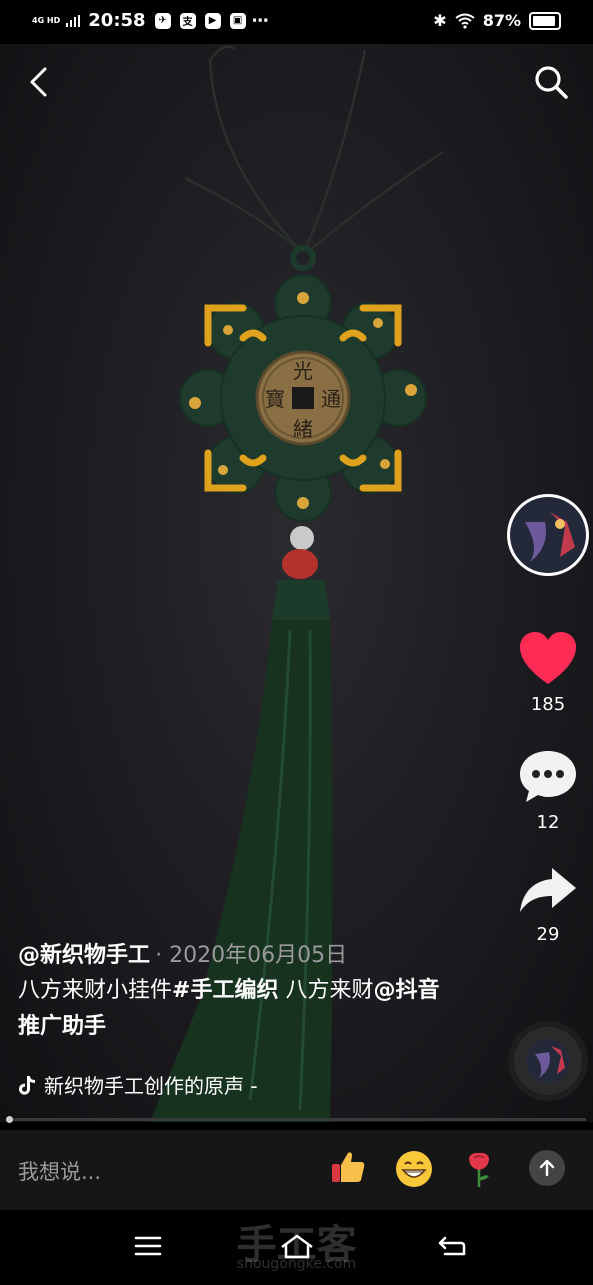  I want to click on grin-emoji-button, so click(414, 1173).